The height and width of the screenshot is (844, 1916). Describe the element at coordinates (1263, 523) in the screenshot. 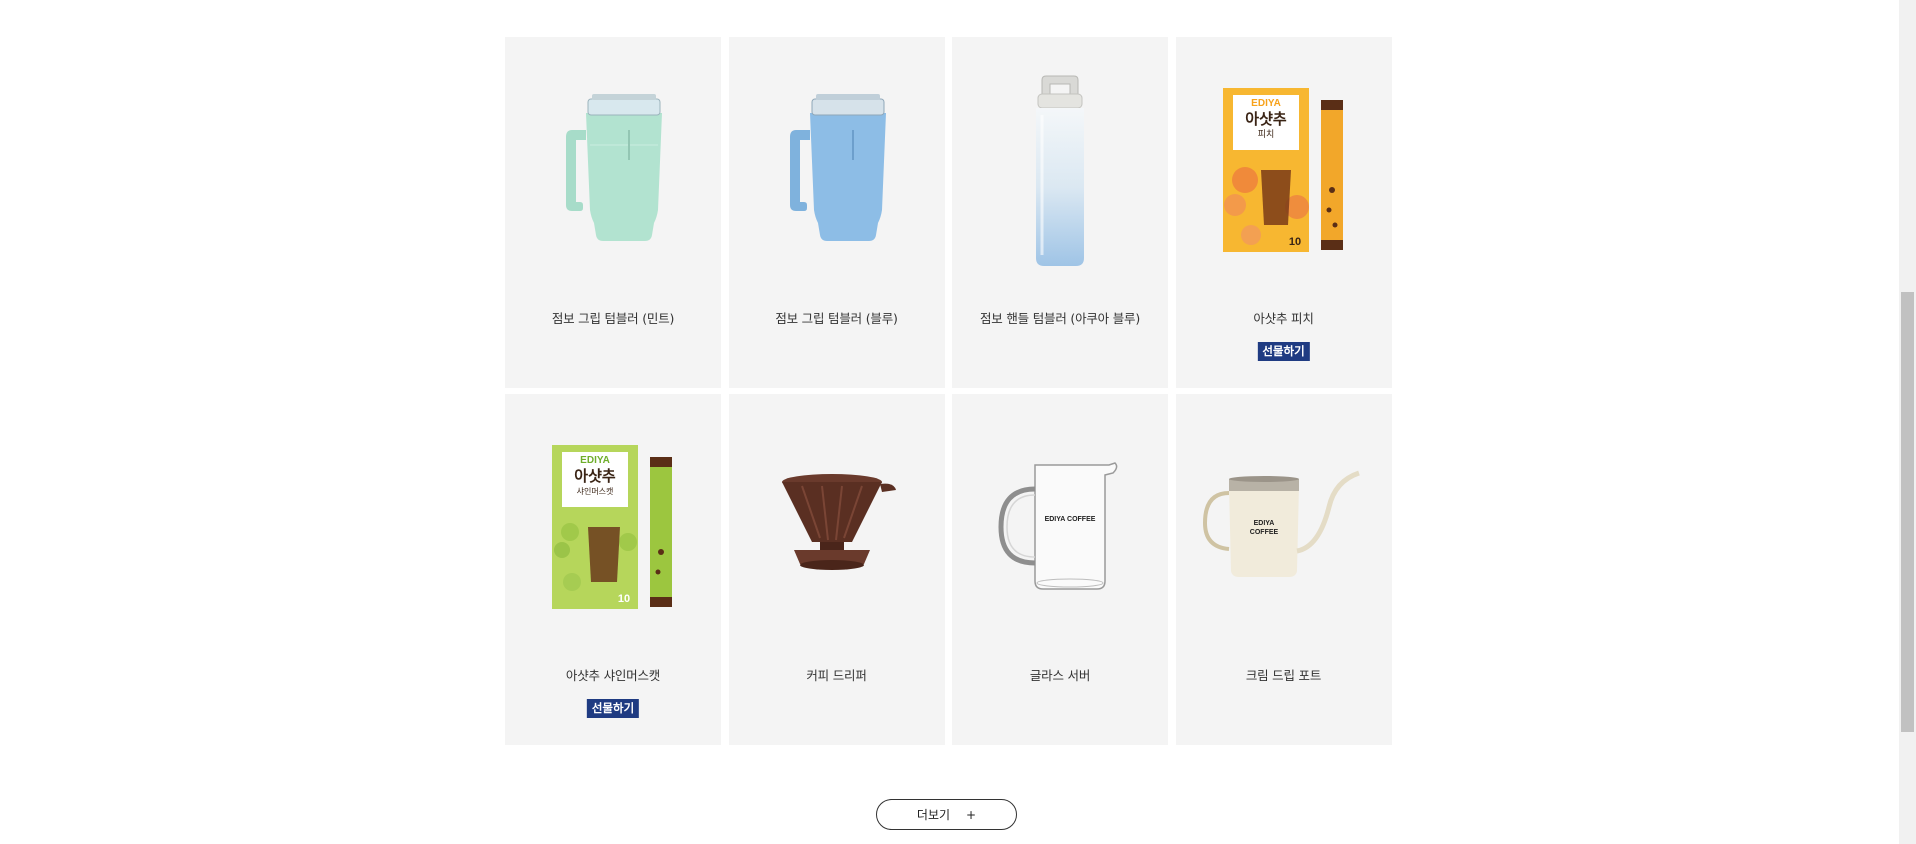

I see `pot-print-line-1: EDIYA` at that location.